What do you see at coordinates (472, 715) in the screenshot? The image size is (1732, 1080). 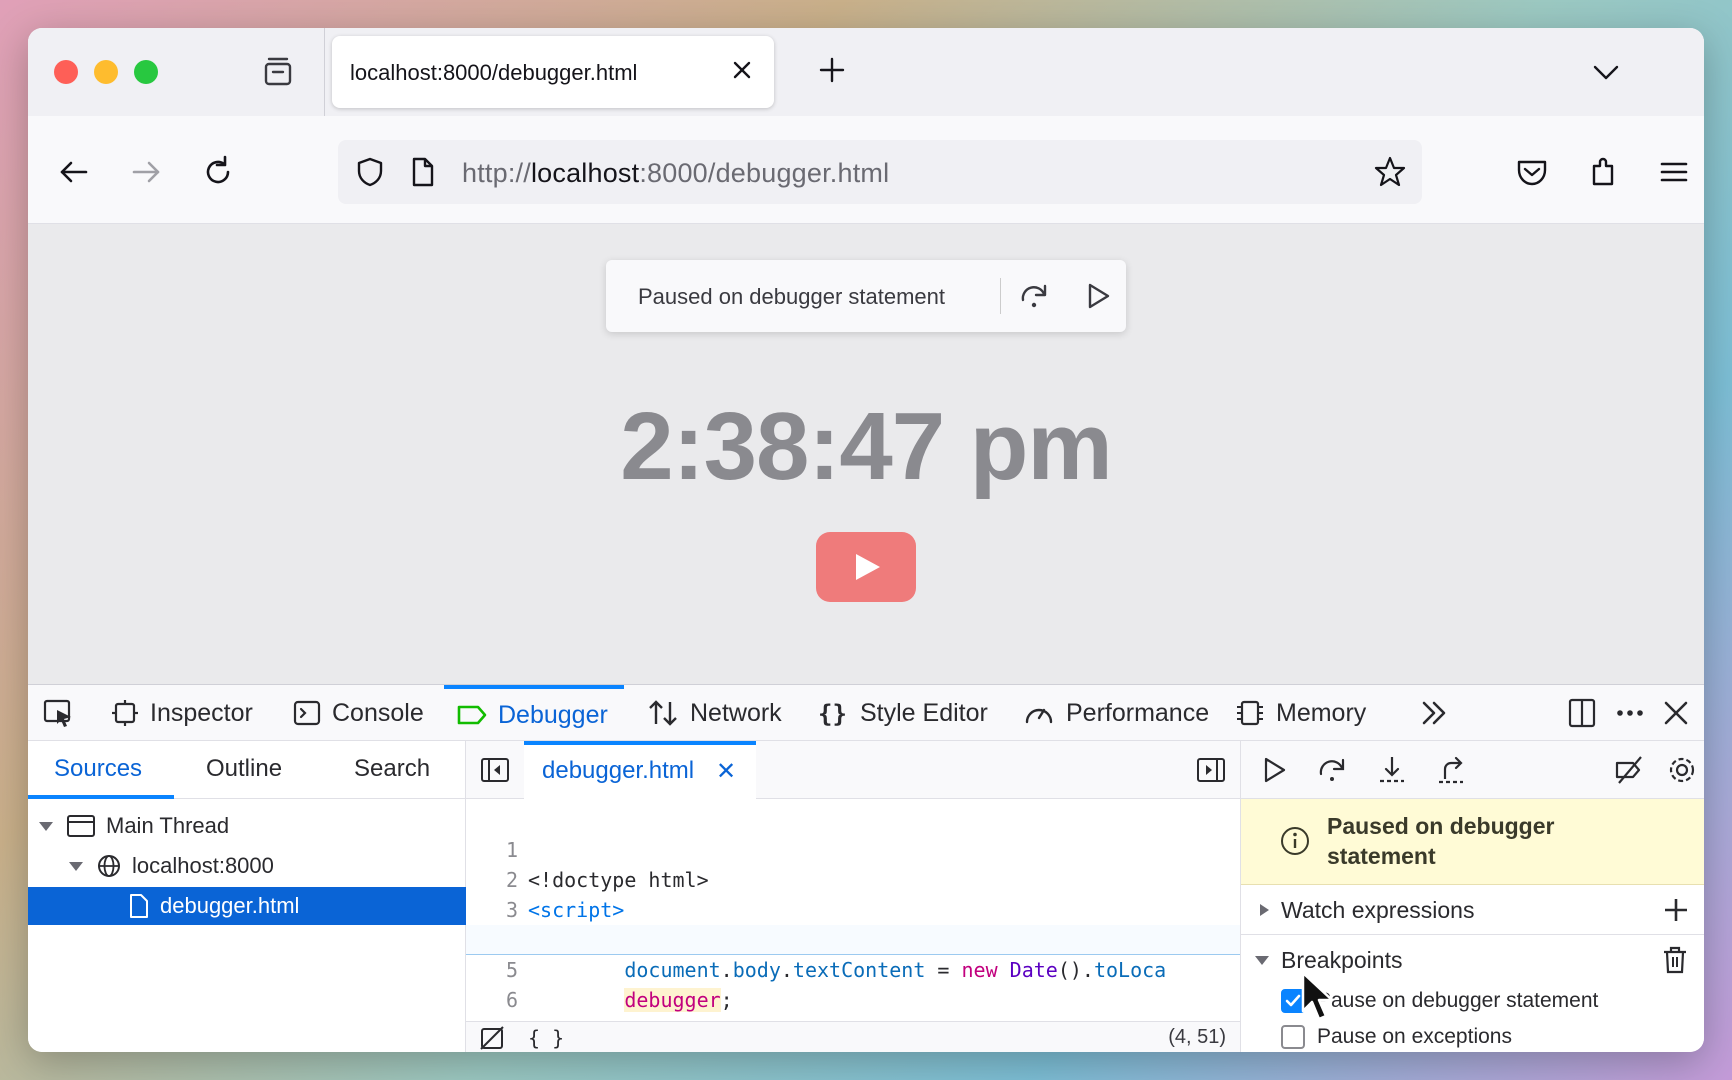 I see `debugger-icon` at bounding box center [472, 715].